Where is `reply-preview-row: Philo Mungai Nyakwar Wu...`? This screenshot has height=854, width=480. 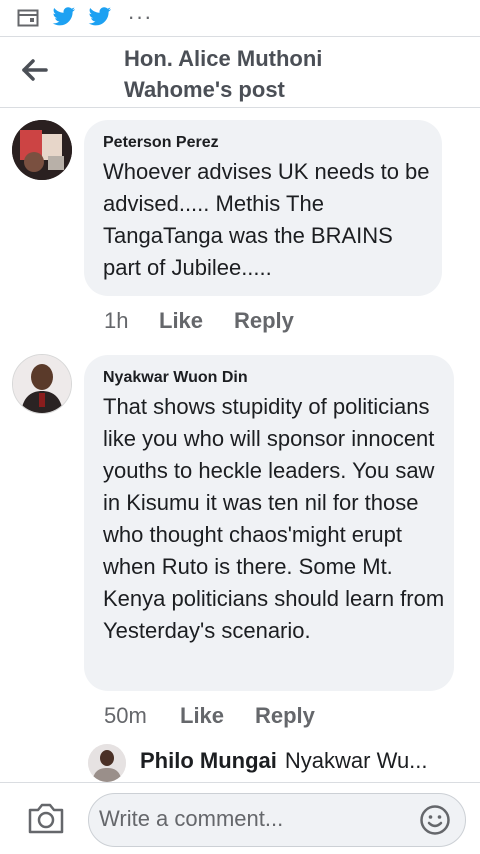 reply-preview-row: Philo Mungai Nyakwar Wu... is located at coordinates (284, 761).